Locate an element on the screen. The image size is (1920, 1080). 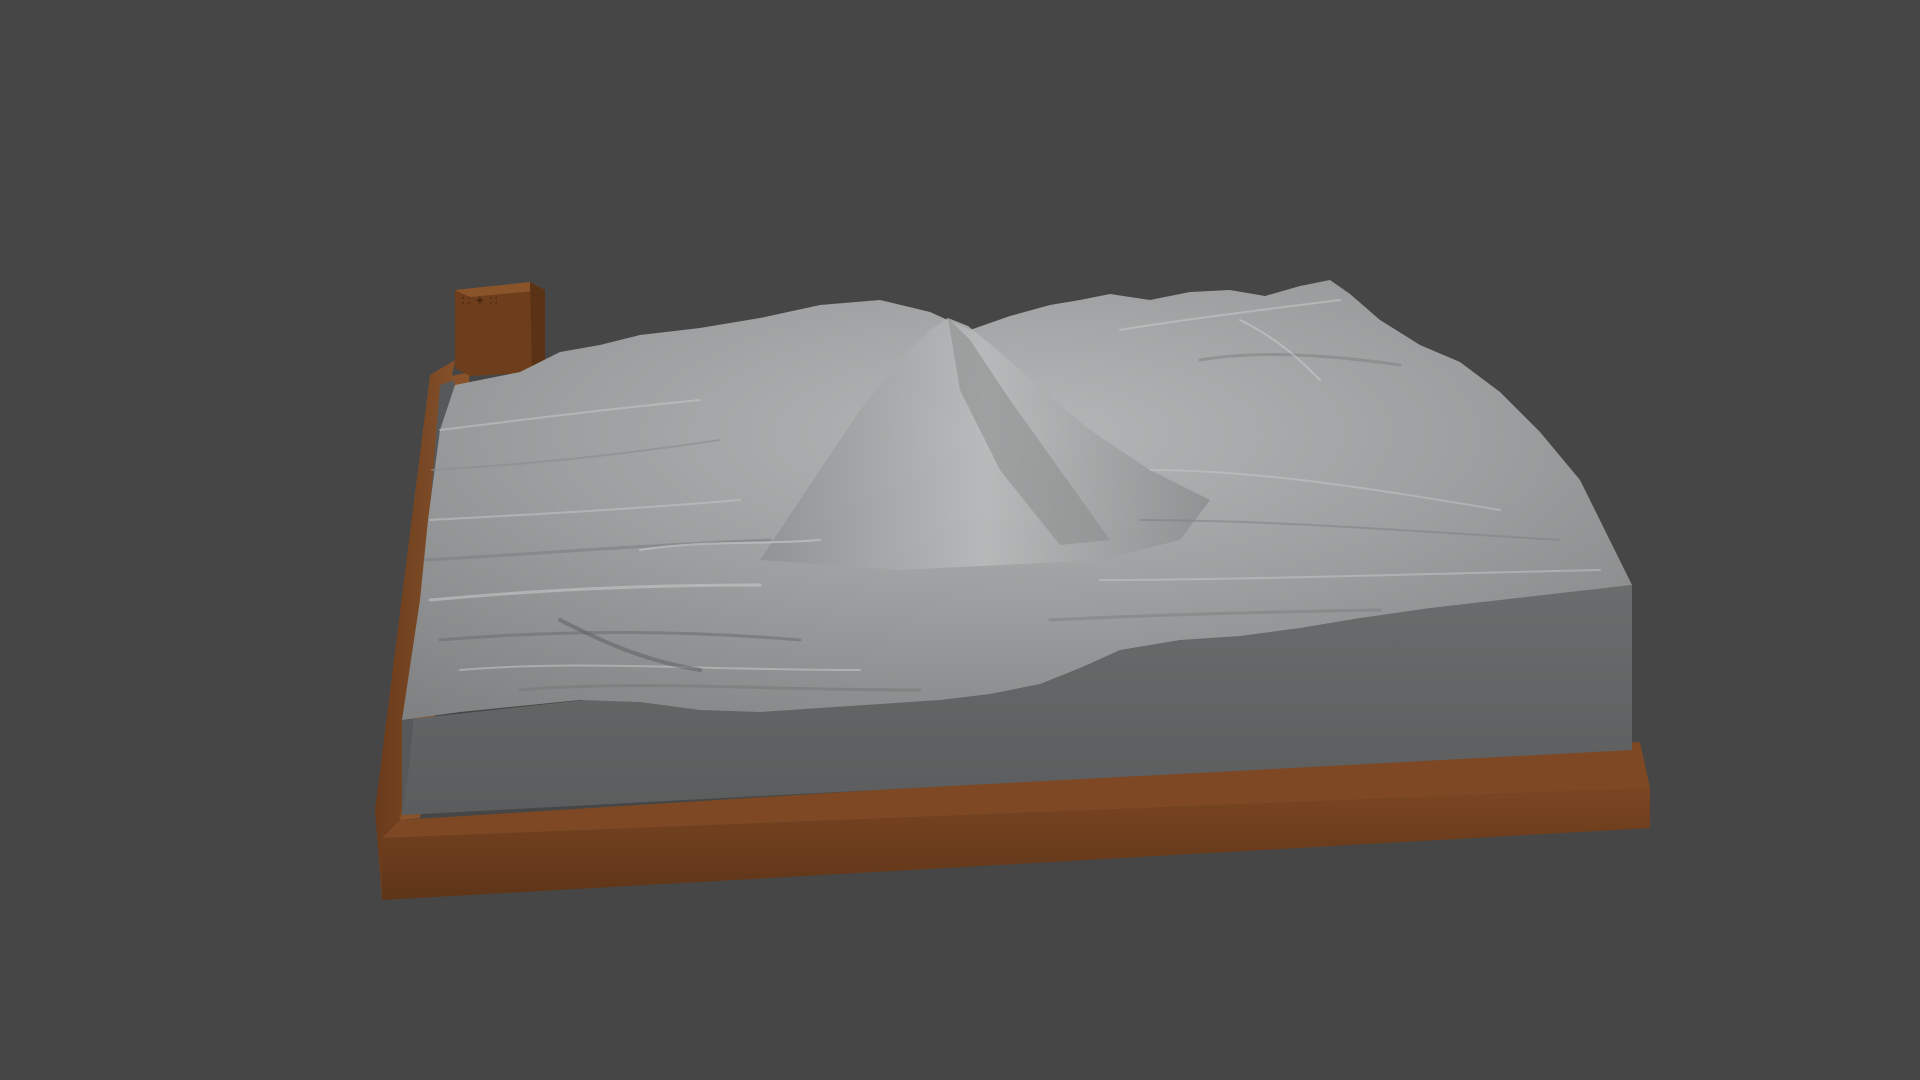
label-block: ∷ ✦ ∷ is located at coordinates (500, 329).